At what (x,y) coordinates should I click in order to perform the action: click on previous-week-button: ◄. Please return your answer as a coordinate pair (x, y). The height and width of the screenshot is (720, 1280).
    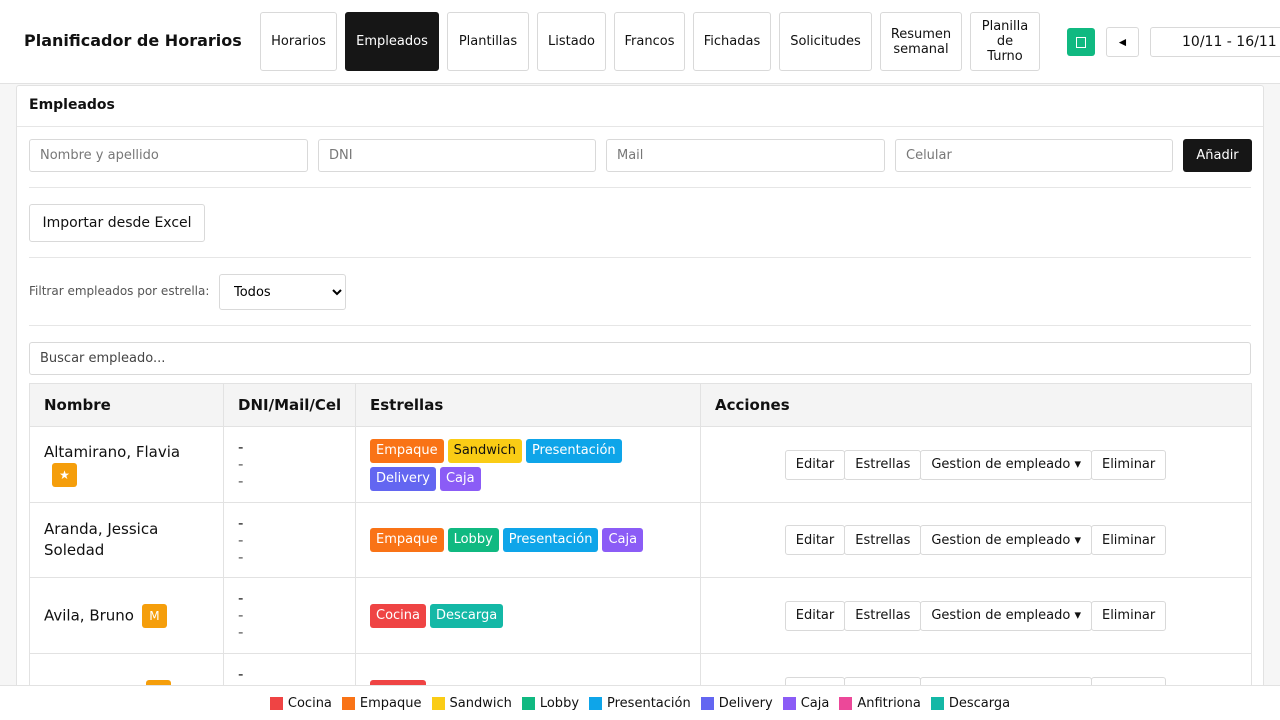
    Looking at the image, I should click on (1122, 42).